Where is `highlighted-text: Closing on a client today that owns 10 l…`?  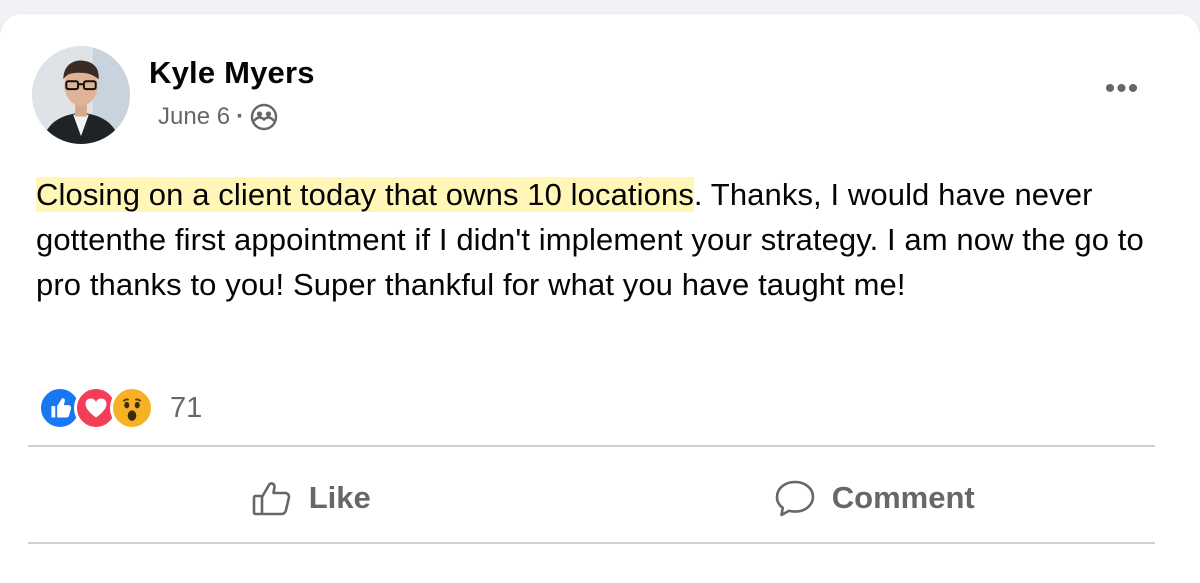 highlighted-text: Closing on a client today that owns 10 l… is located at coordinates (365, 194).